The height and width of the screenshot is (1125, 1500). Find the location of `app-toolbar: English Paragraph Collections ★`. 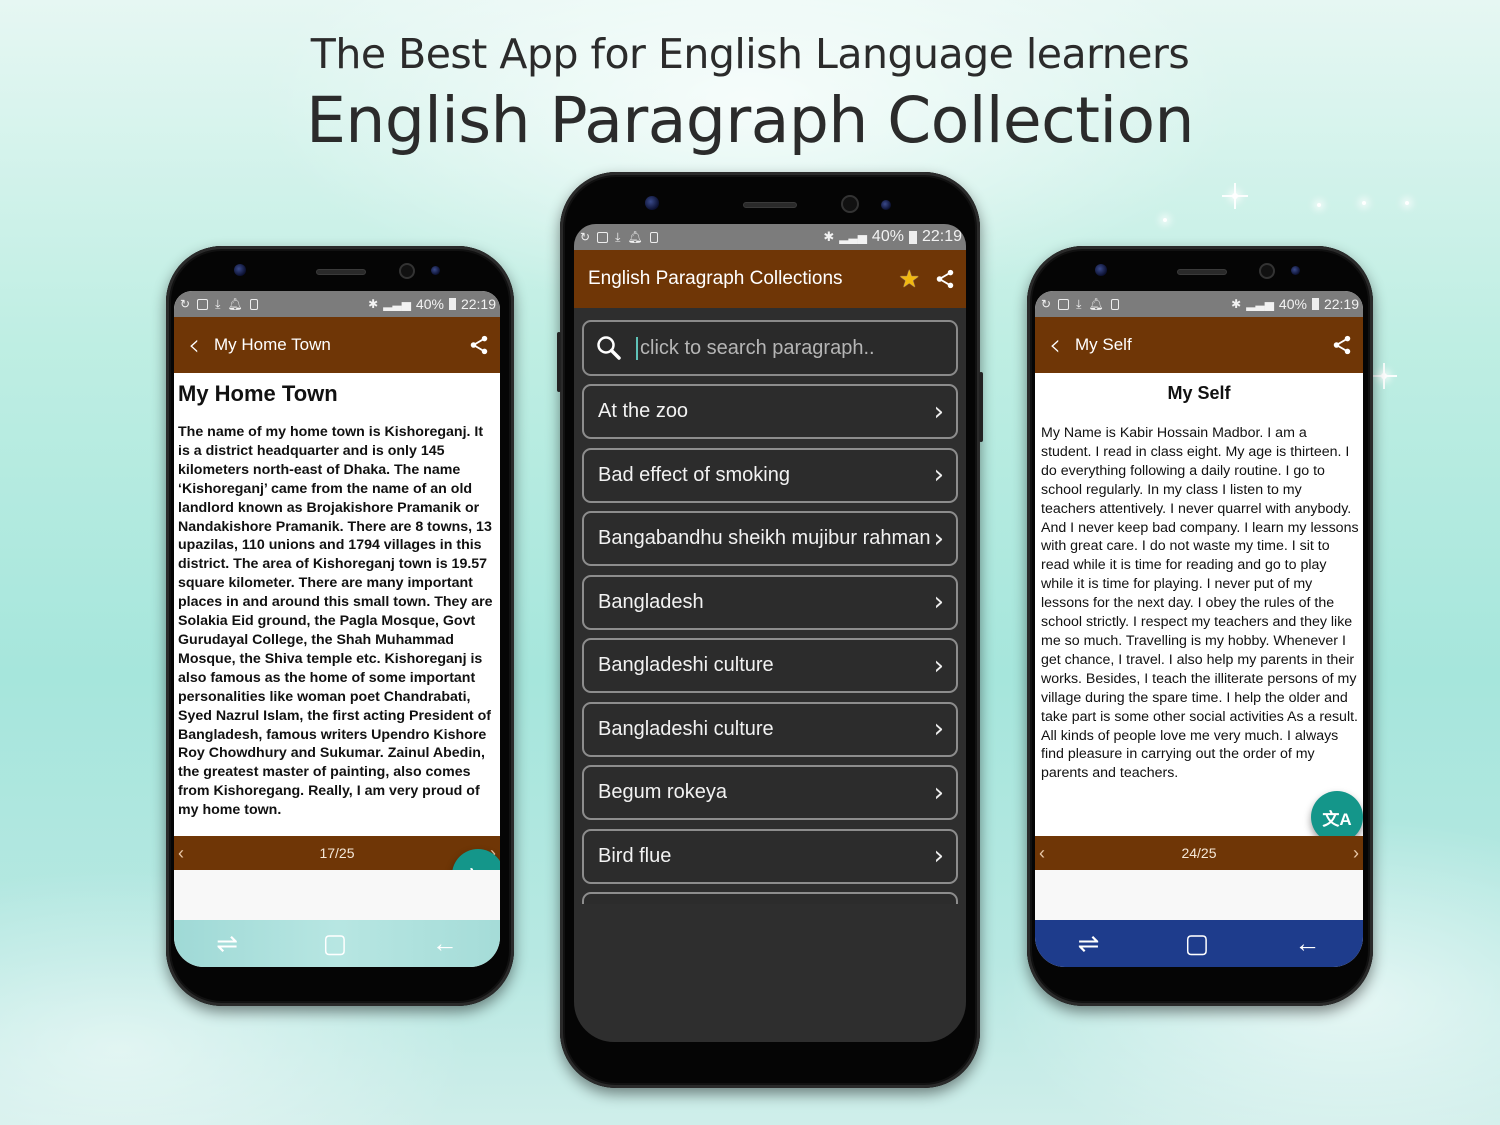

app-toolbar: English Paragraph Collections ★ is located at coordinates (770, 279).